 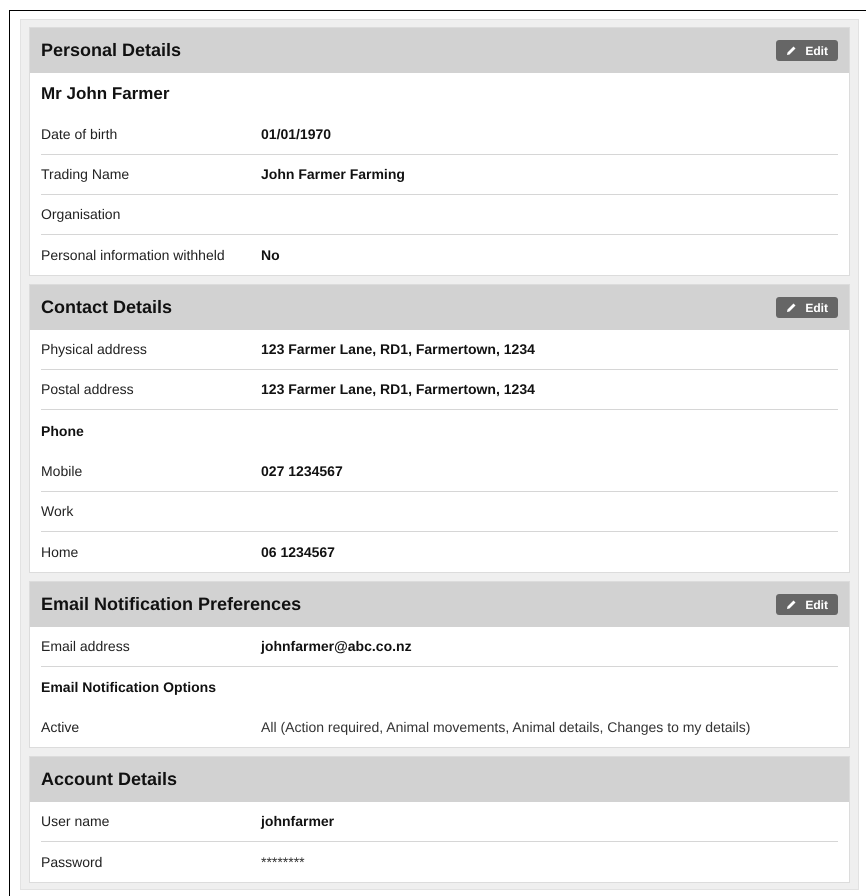 I want to click on field-value: johnfarmer, so click(x=297, y=821).